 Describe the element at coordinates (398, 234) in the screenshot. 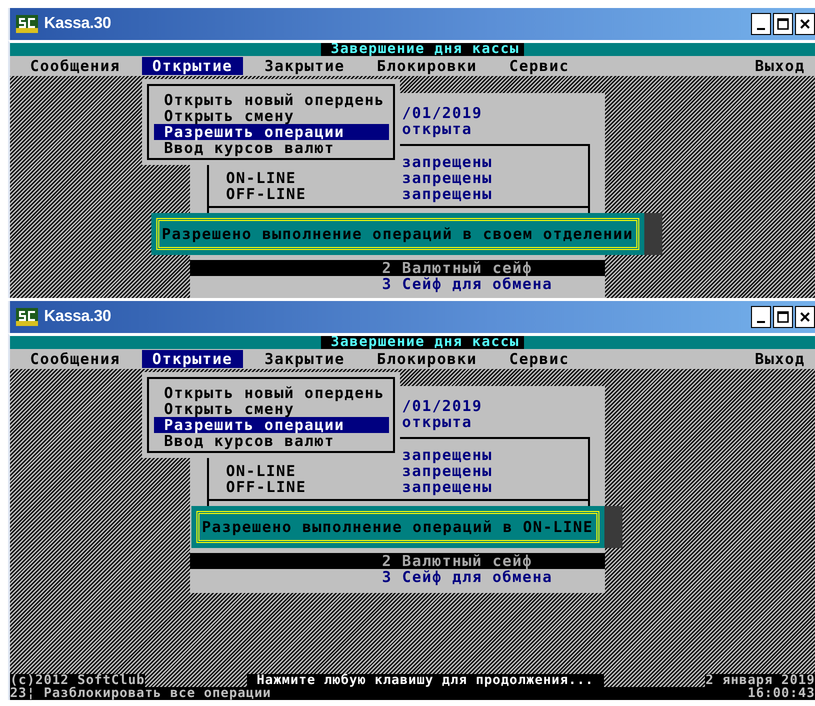

I see `message-text: Разрешено выполнение операций в своем отделении` at that location.